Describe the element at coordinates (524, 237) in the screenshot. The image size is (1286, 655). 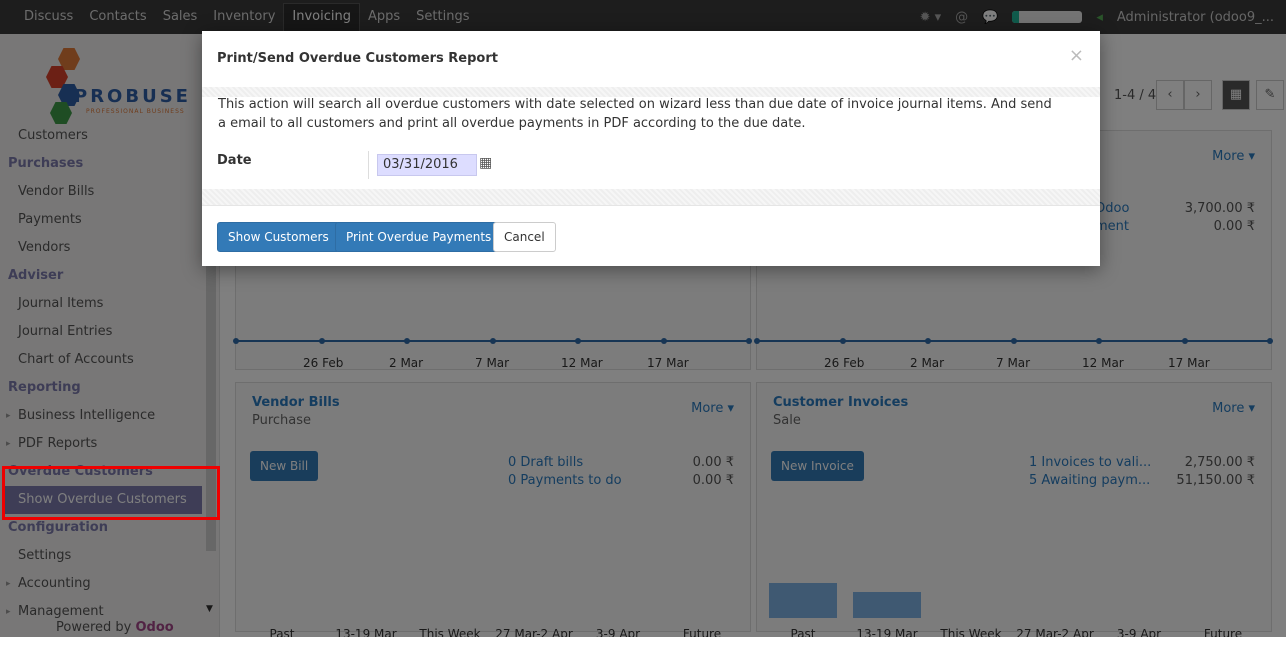
I see `cancel-button: Cancel` at that location.